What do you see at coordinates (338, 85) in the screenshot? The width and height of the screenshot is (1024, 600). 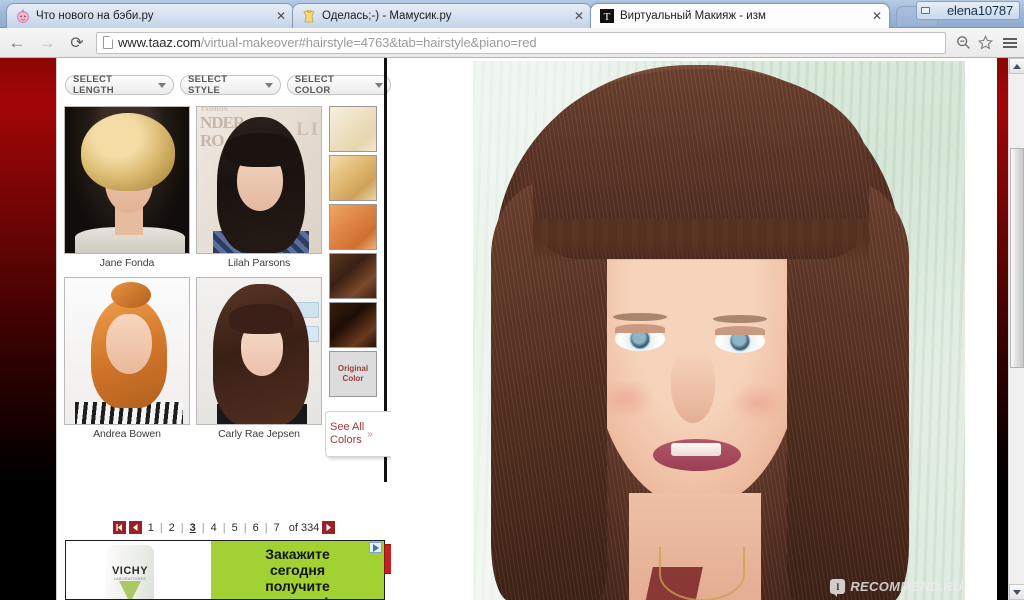 I see `select-color-dropdown: SELECT COLOR` at bounding box center [338, 85].